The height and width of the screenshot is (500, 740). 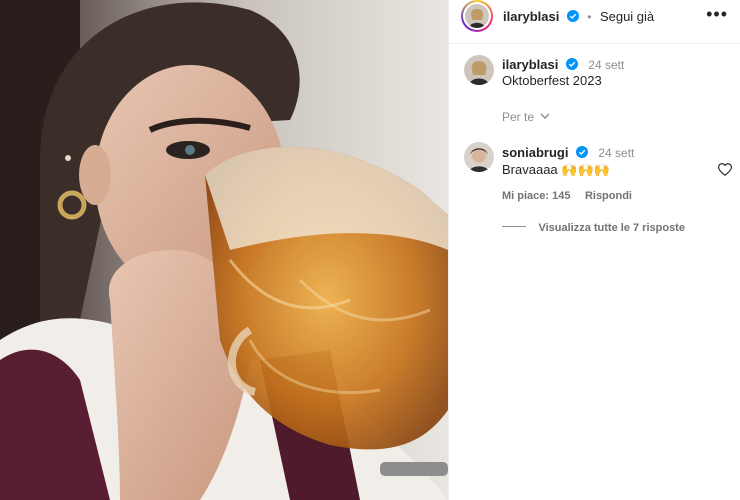 I want to click on comment-header: soniabrugi 24 sett, so click(x=568, y=153).